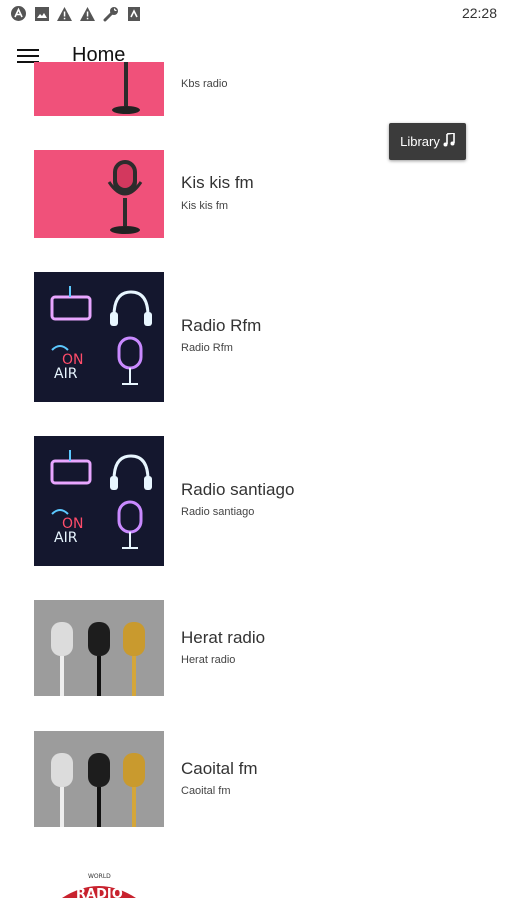 The width and height of the screenshot is (506, 900). Describe the element at coordinates (420, 141) in the screenshot. I see `library-label: Library` at that location.